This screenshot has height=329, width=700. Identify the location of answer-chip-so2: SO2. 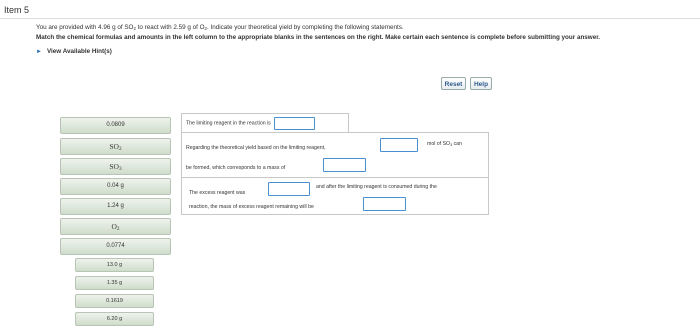
(115, 146).